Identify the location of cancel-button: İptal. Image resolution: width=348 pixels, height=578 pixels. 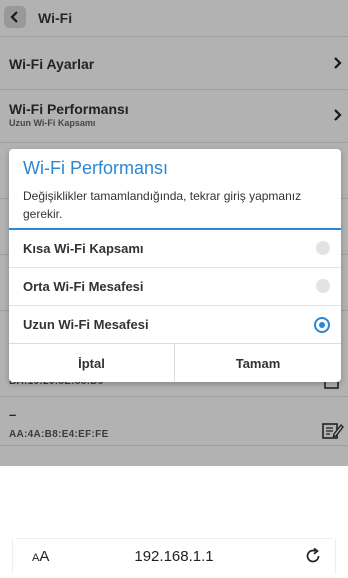
(92, 363).